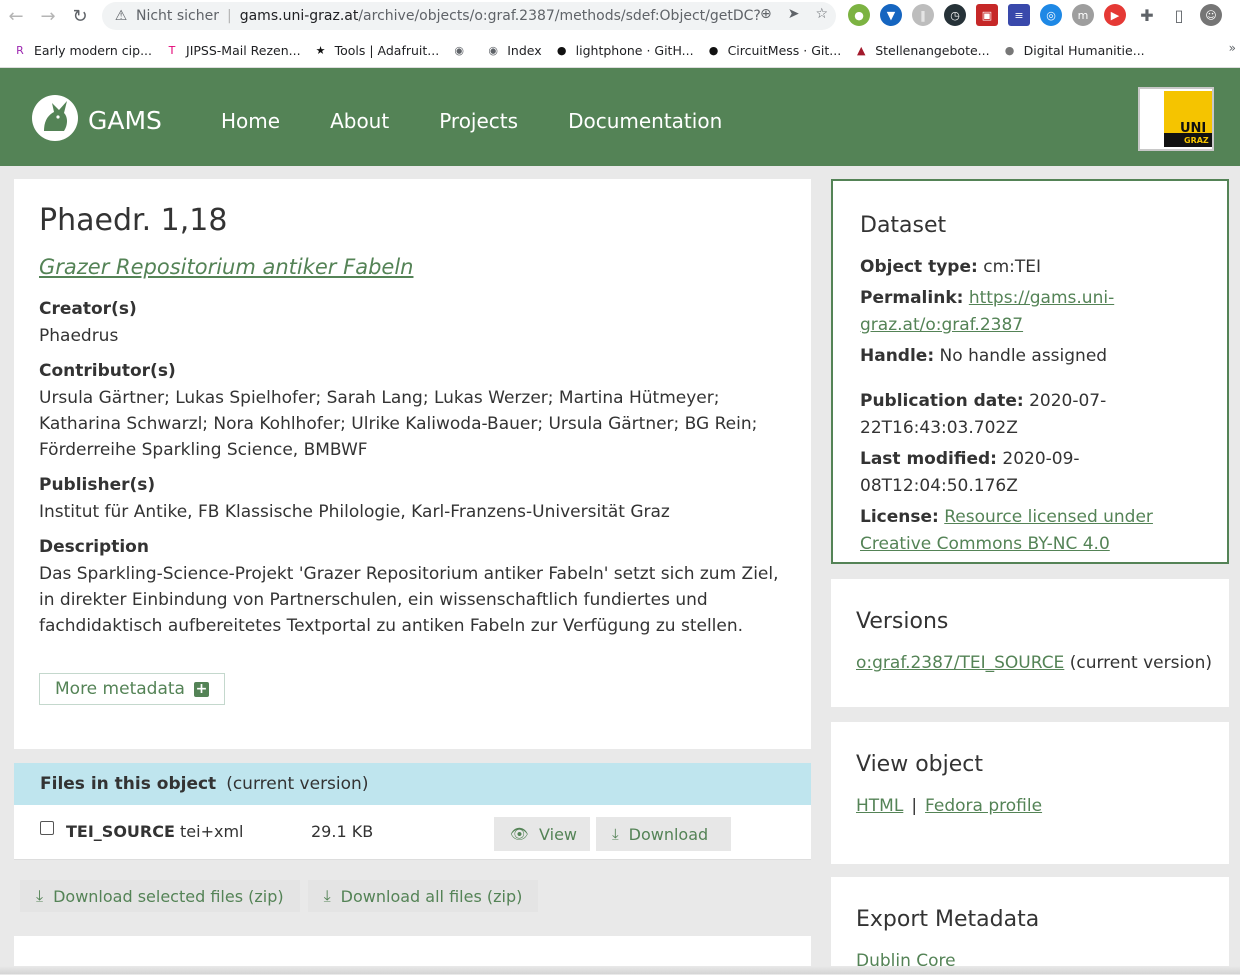  Describe the element at coordinates (794, 14) in the screenshot. I see `send-icon: ➤` at that location.